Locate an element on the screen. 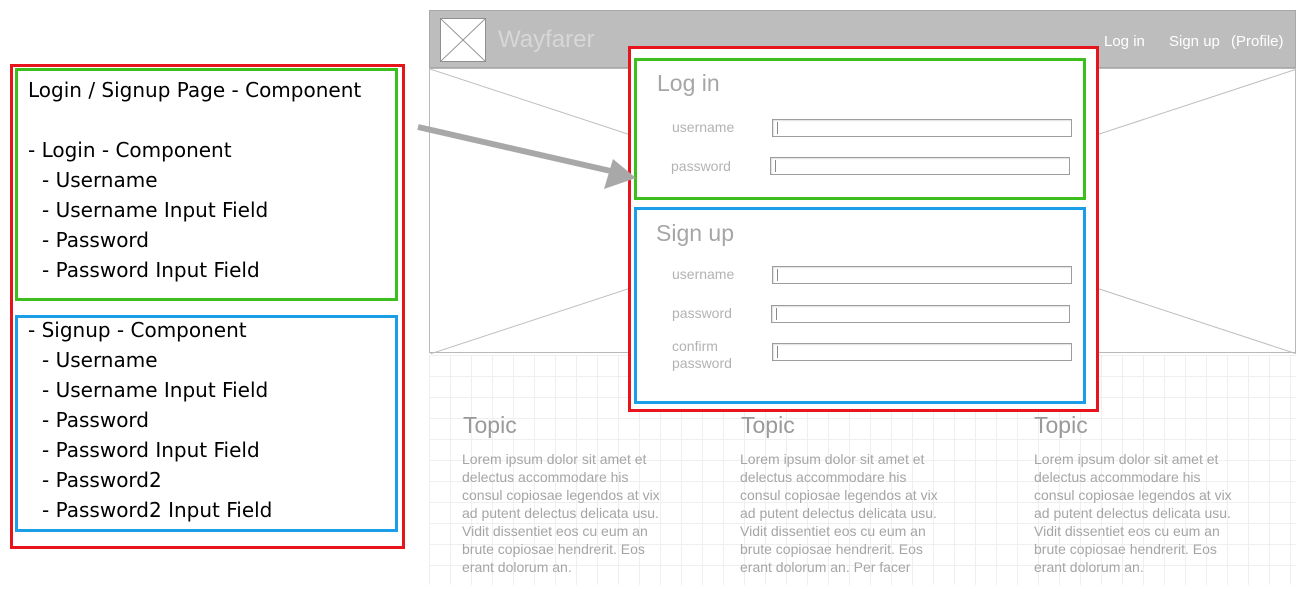 The width and height of the screenshot is (1301, 599). signup-password-label: password is located at coordinates (702, 313).